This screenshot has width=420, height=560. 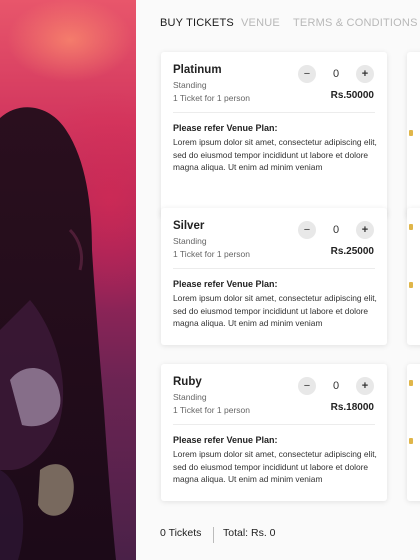 I want to click on ticket-count: 0 Tickets, so click(x=181, y=533).